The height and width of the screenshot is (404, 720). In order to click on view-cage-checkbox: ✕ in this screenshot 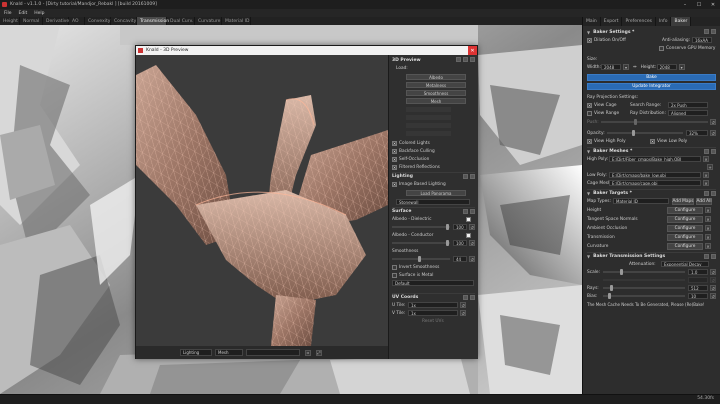, I will do `click(589, 105)`.